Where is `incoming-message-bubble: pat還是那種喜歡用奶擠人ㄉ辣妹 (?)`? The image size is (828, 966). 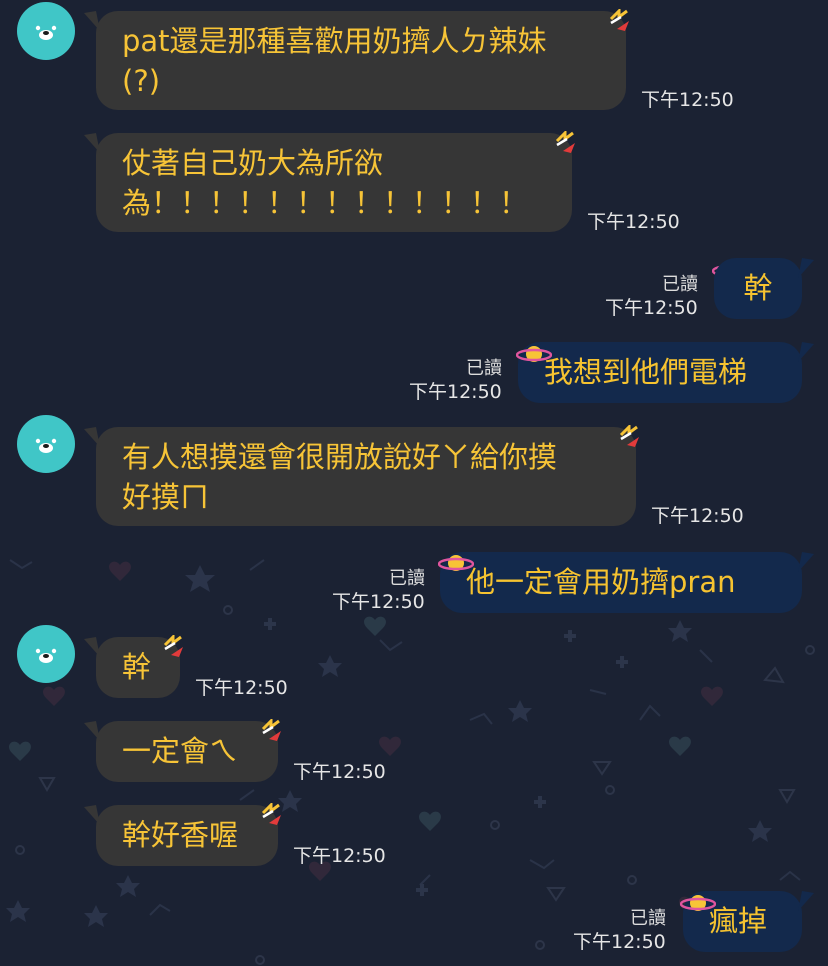
incoming-message-bubble: pat還是那種喜歡用奶擠人ㄉ辣妹 (?) is located at coordinates (355, 60).